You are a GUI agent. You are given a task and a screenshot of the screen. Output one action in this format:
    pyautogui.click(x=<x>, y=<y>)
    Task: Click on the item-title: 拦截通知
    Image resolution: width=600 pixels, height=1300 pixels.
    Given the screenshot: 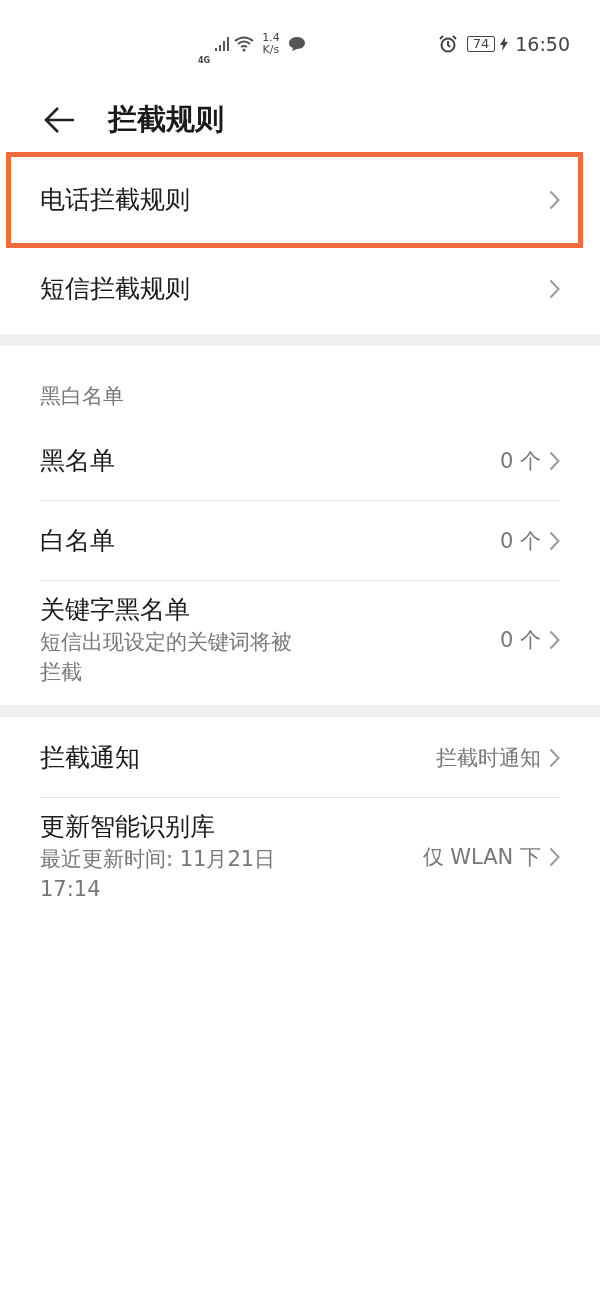 What is the action you would take?
    pyautogui.click(x=90, y=757)
    